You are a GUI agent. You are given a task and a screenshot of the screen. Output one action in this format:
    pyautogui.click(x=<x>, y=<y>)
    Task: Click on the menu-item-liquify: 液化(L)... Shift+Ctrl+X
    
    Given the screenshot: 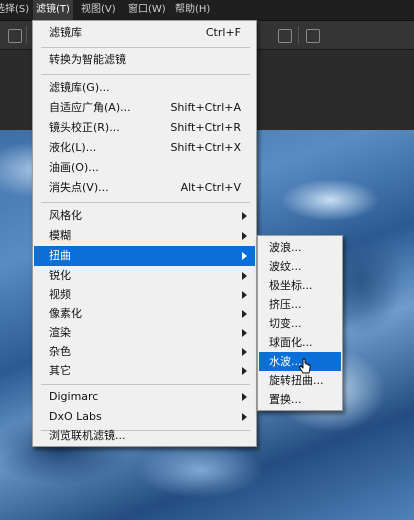 What is the action you would take?
    pyautogui.click(x=144, y=148)
    